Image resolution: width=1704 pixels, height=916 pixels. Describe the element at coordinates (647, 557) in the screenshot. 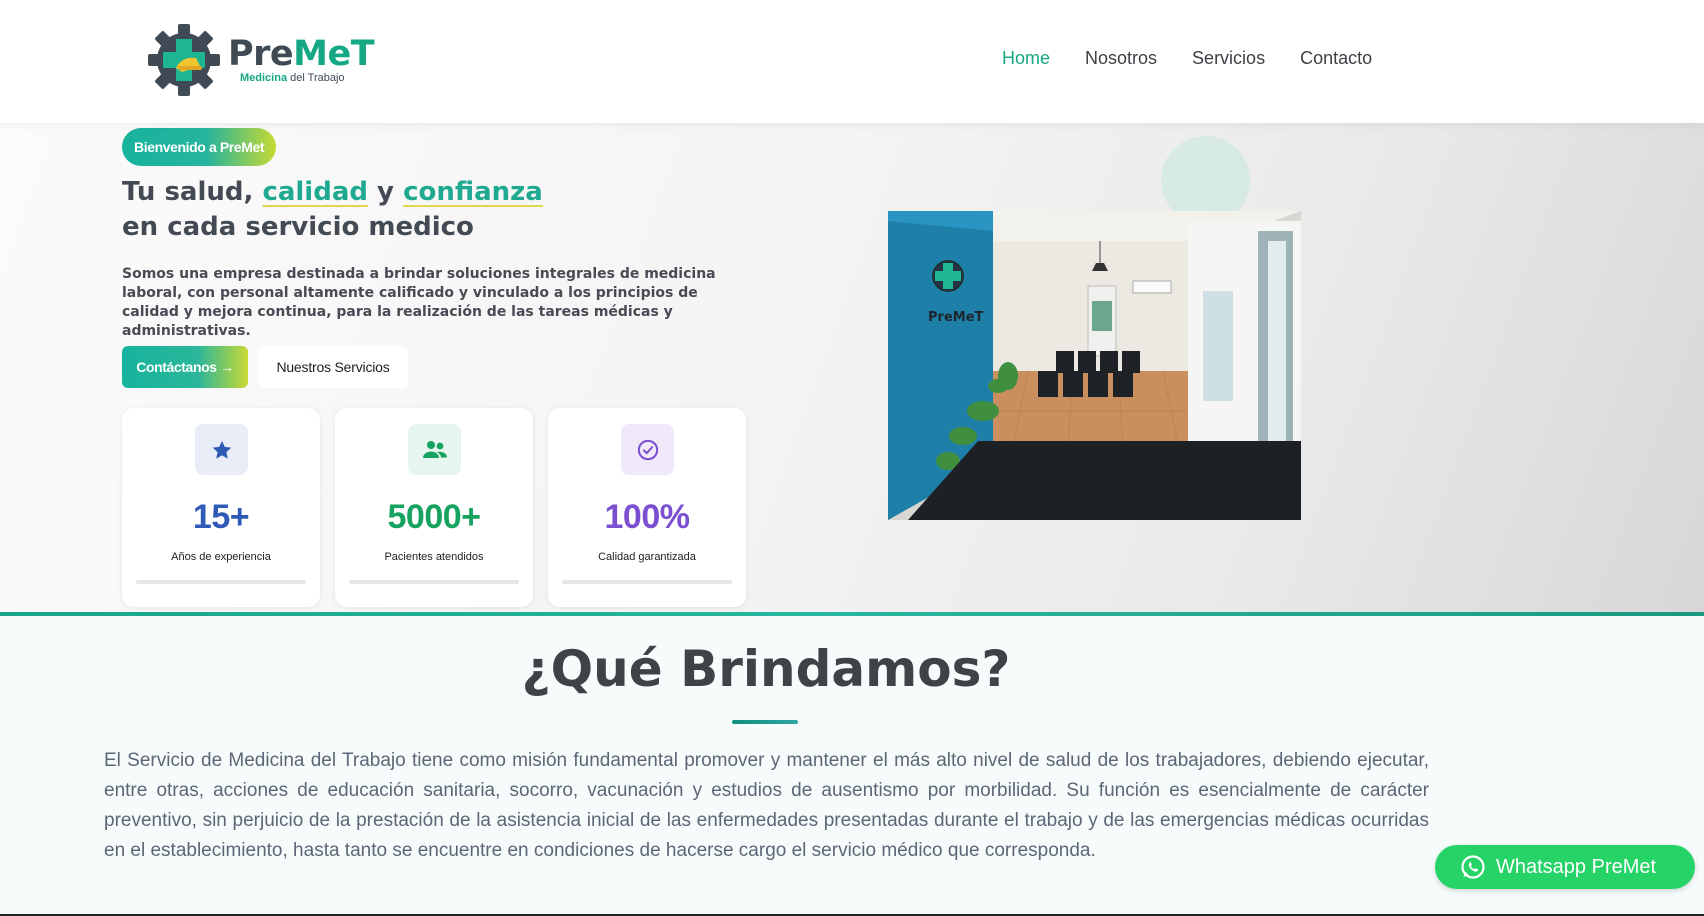

I see `stat-label: Calidad garantizada` at that location.